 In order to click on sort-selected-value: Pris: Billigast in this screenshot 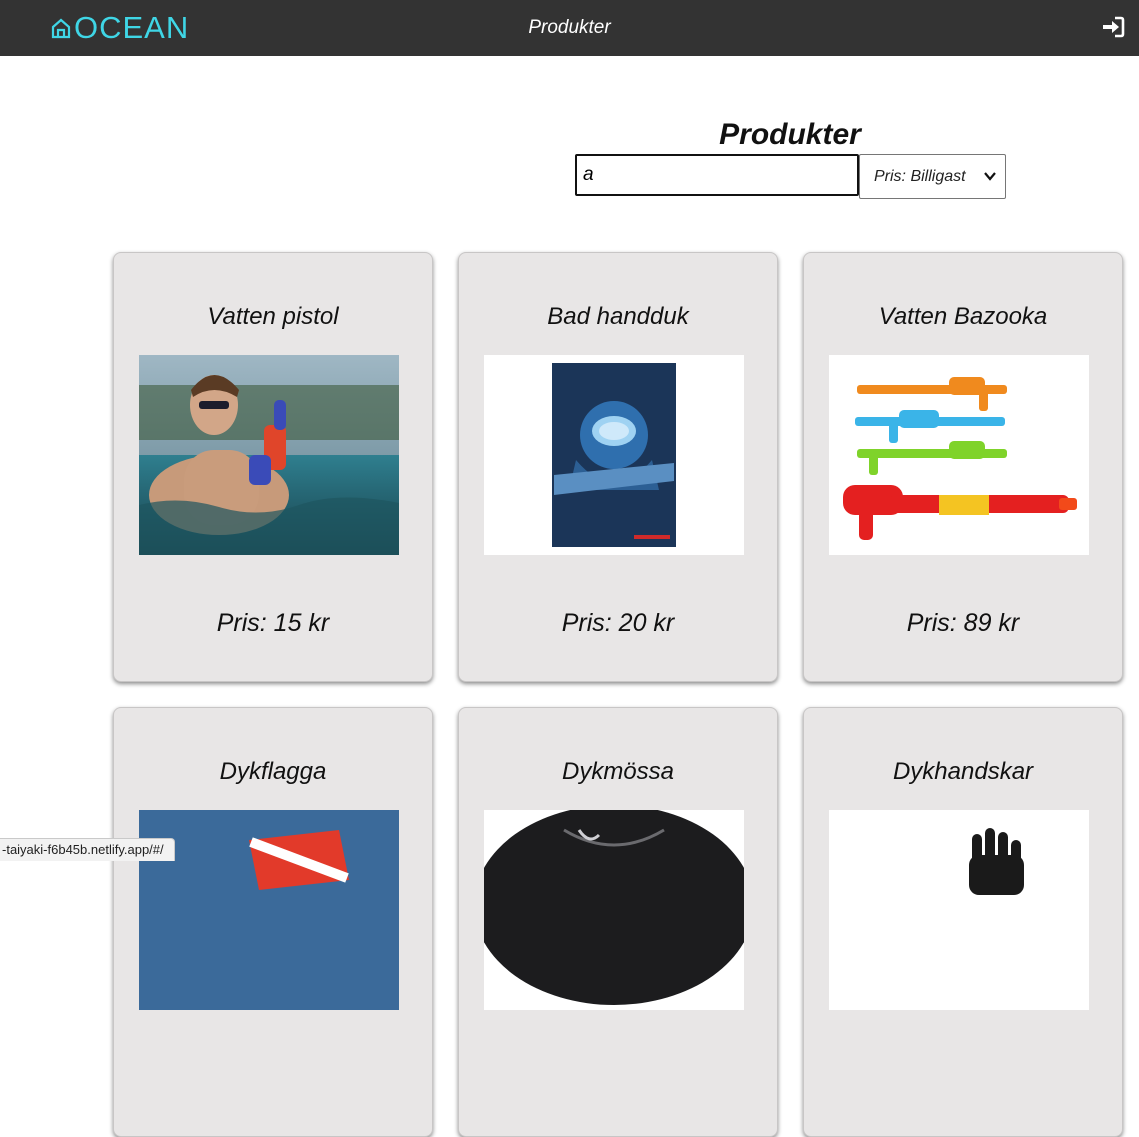, I will do `click(920, 176)`.